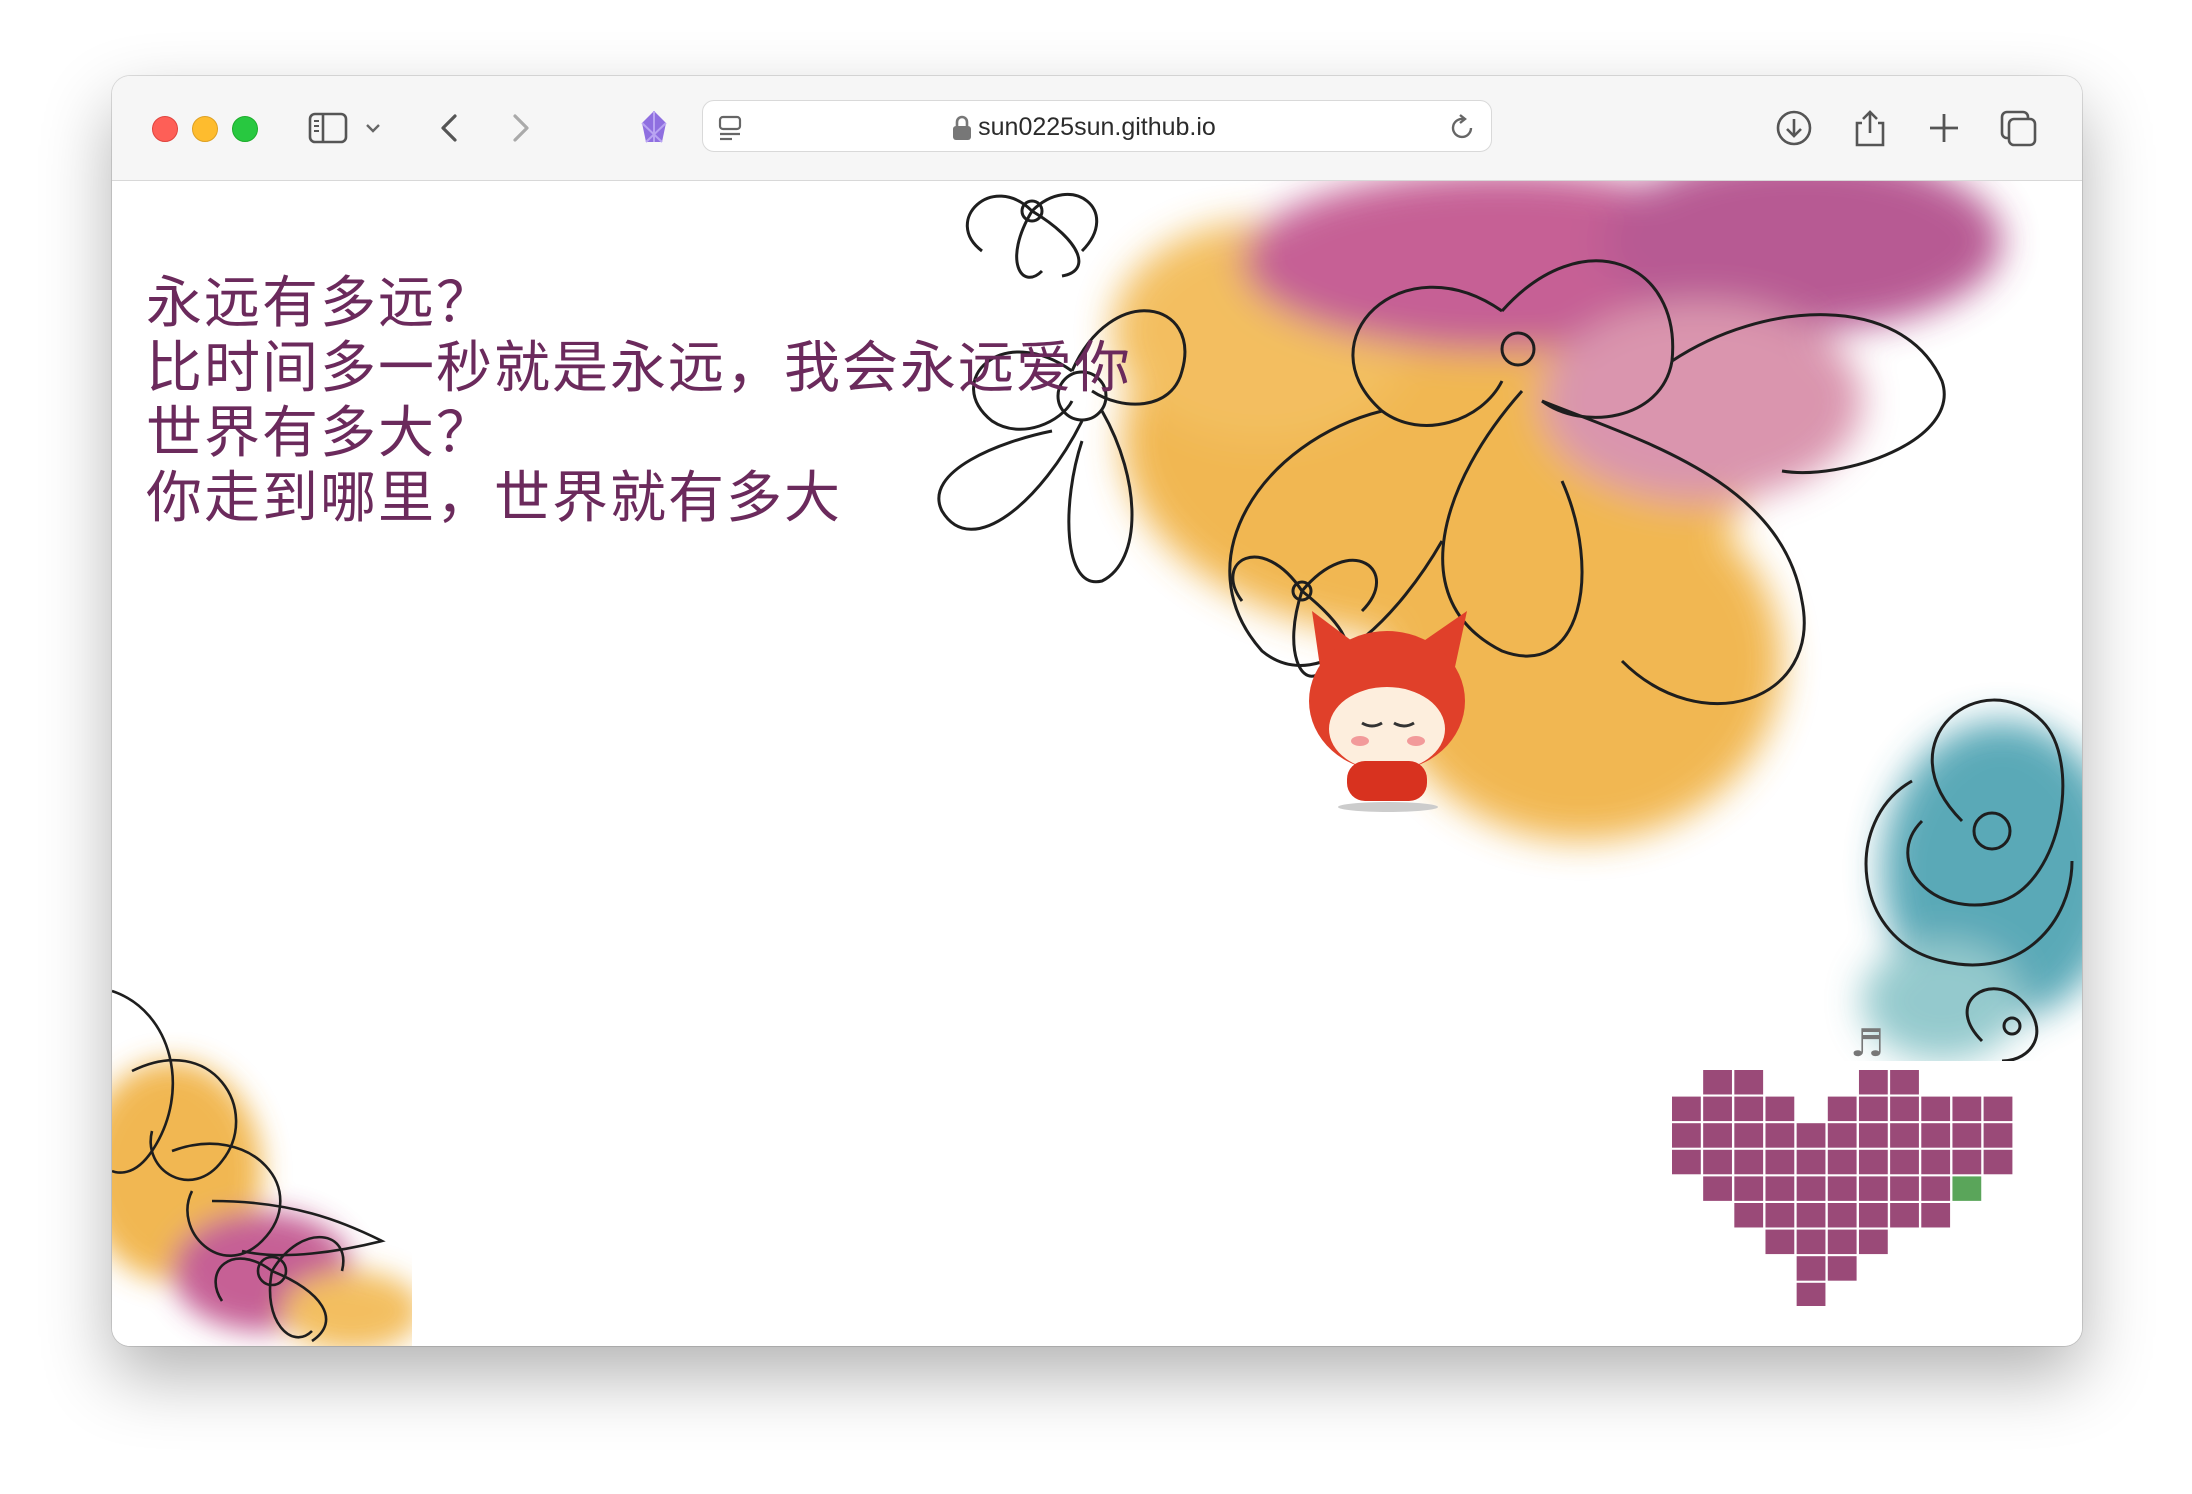 Image resolution: width=2192 pixels, height=1494 pixels. I want to click on browser-toolbar: sun0225sun.github.io, so click(1097, 128).